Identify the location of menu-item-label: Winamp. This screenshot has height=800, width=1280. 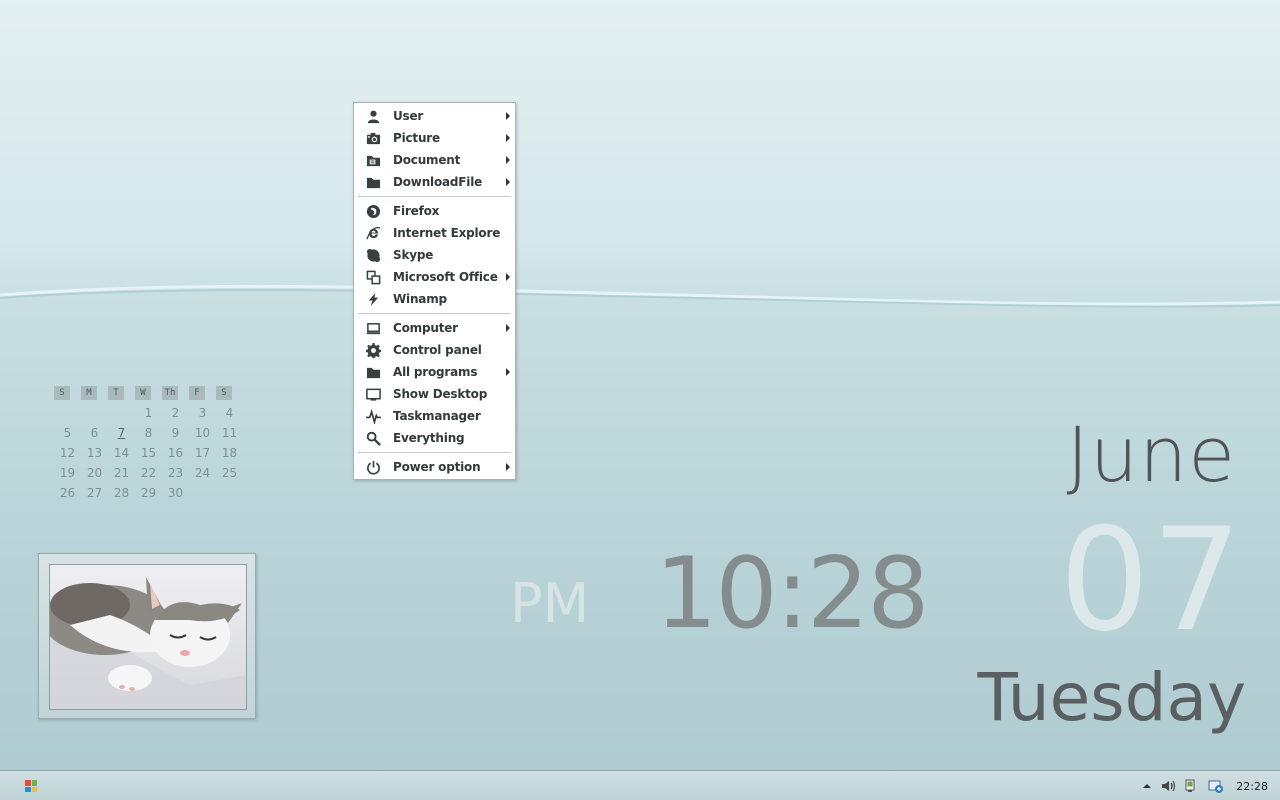
(420, 299).